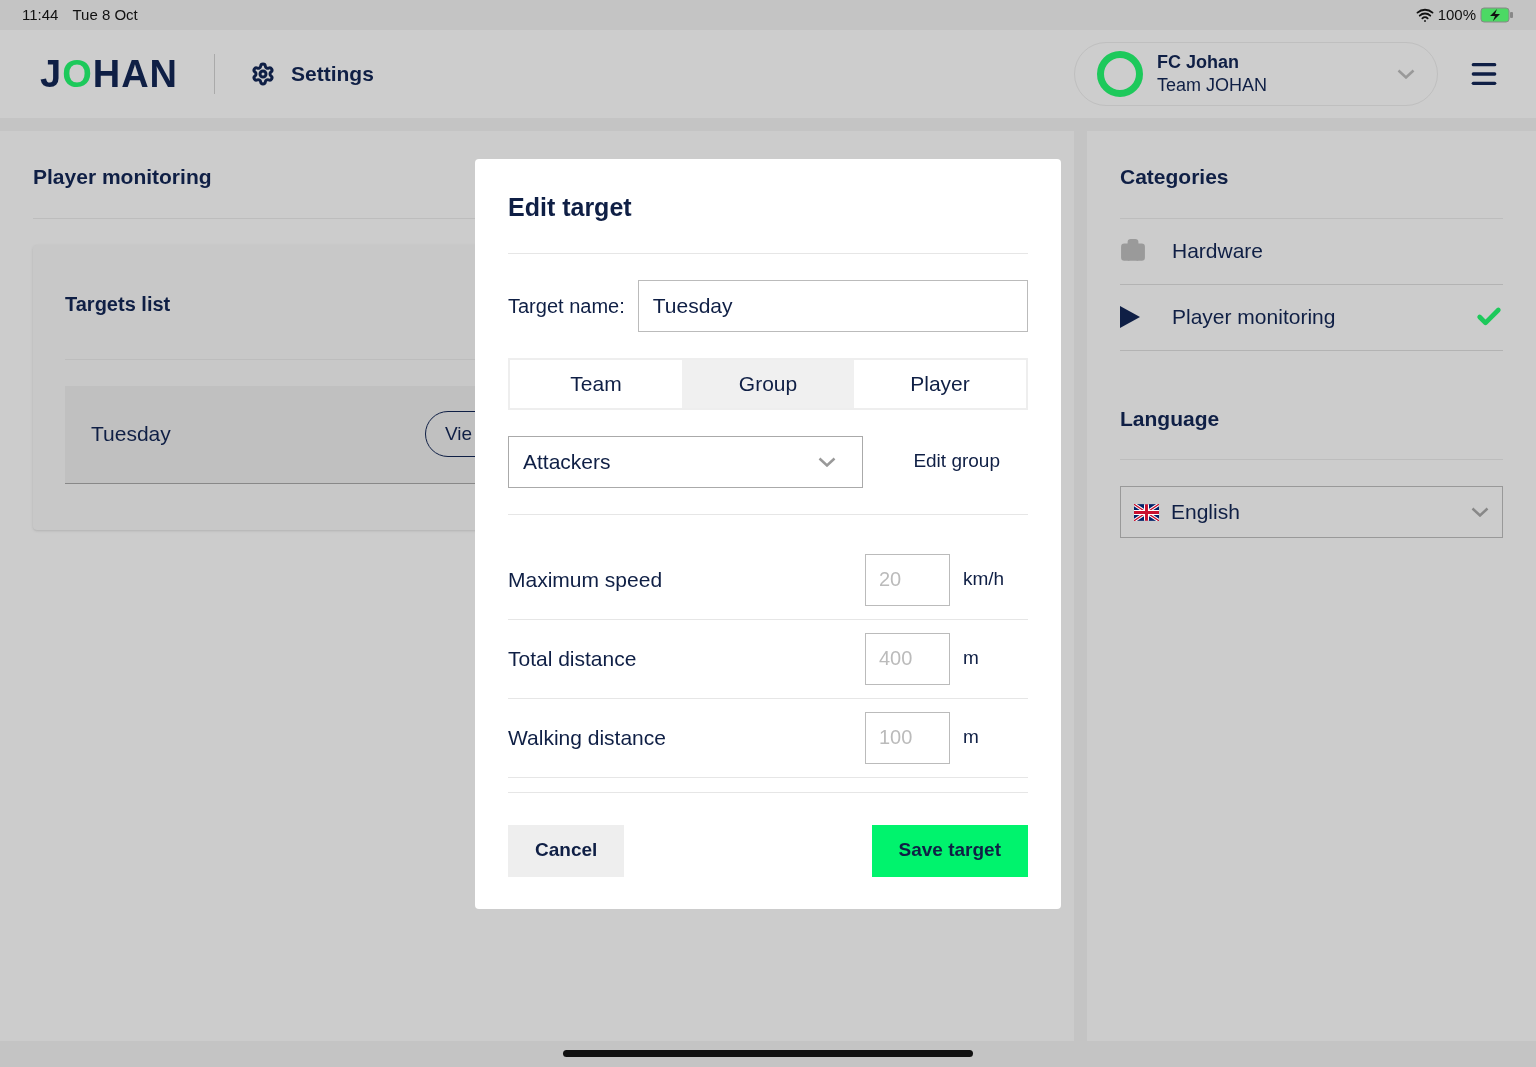  What do you see at coordinates (263, 74) in the screenshot?
I see `settings-icon` at bounding box center [263, 74].